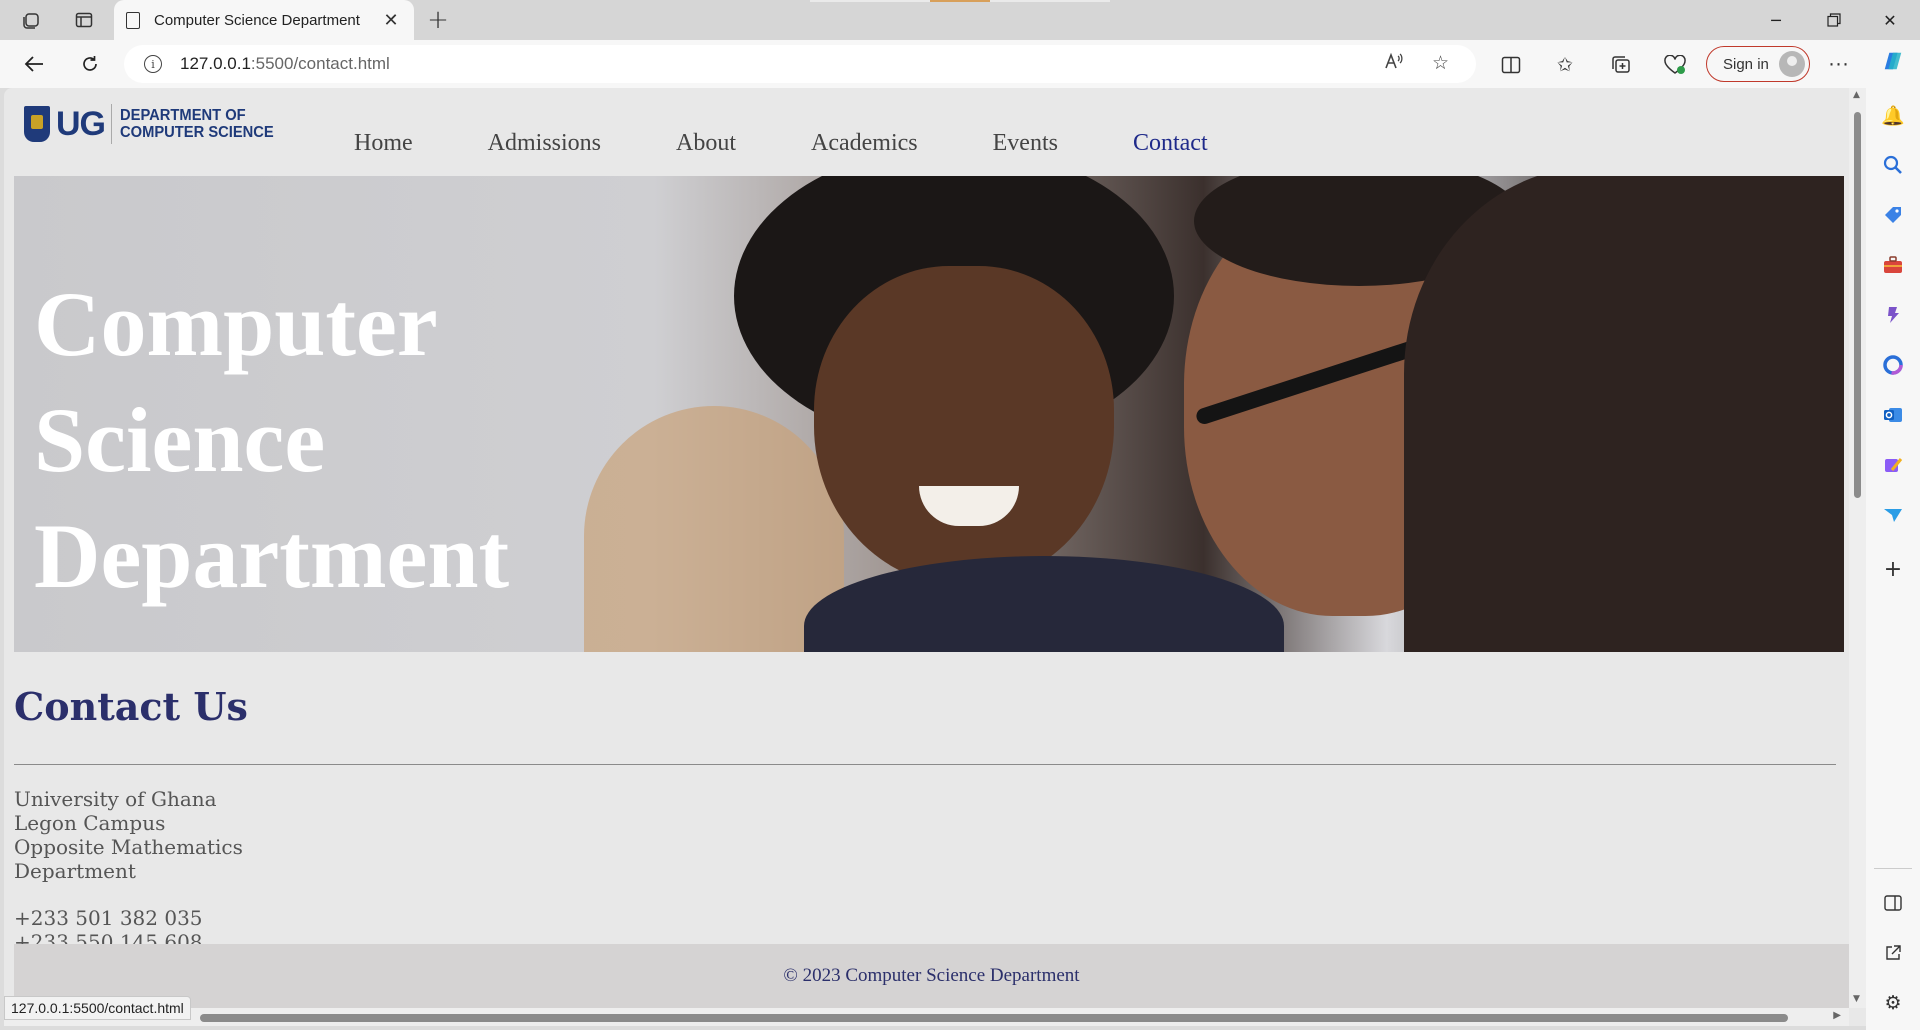 This screenshot has width=1920, height=1030. I want to click on sidebar-divider, so click(1893, 868).